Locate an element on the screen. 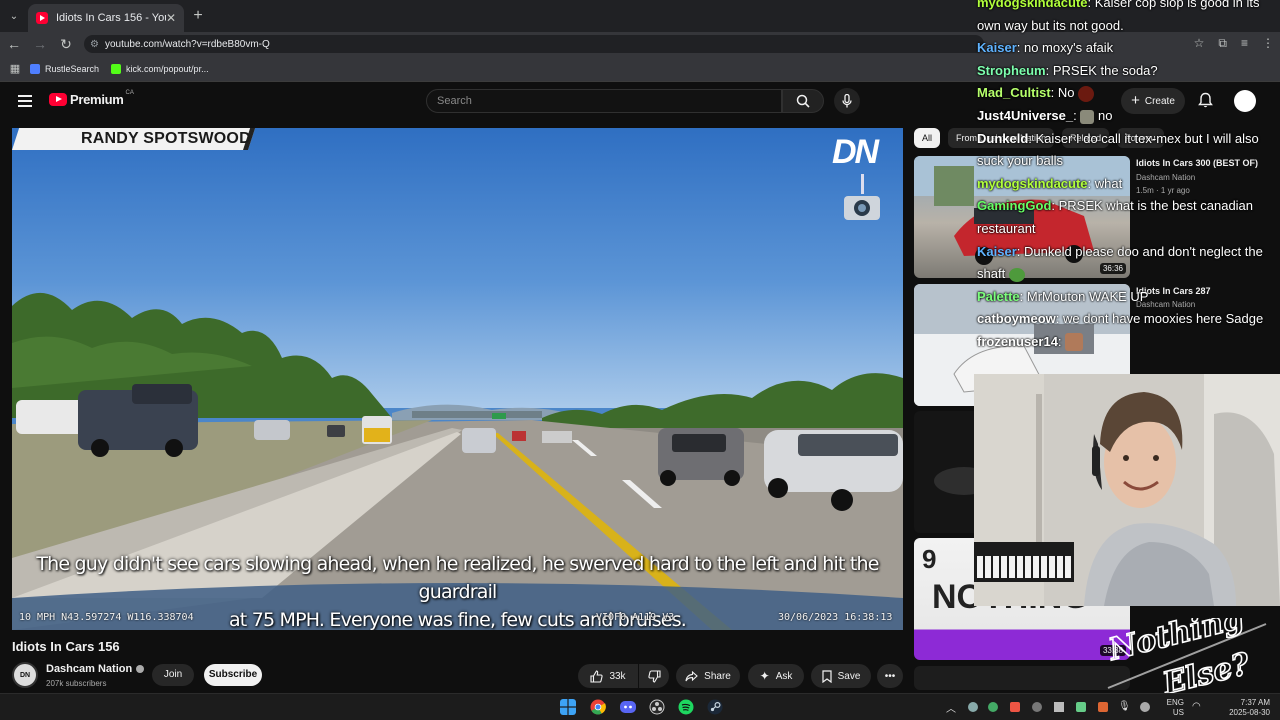 Image resolution: width=1280 pixels, height=720 pixels. more-horizontal-icon: ••• is located at coordinates (890, 676).